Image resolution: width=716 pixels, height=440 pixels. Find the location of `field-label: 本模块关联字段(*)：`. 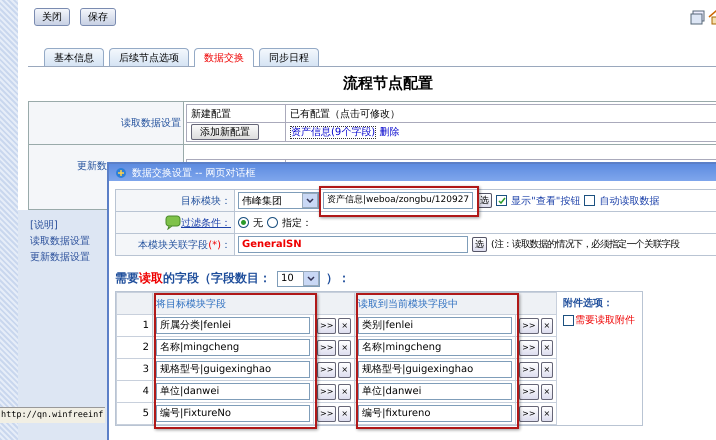

field-label: 本模块关联字段(*)： is located at coordinates (184, 245).